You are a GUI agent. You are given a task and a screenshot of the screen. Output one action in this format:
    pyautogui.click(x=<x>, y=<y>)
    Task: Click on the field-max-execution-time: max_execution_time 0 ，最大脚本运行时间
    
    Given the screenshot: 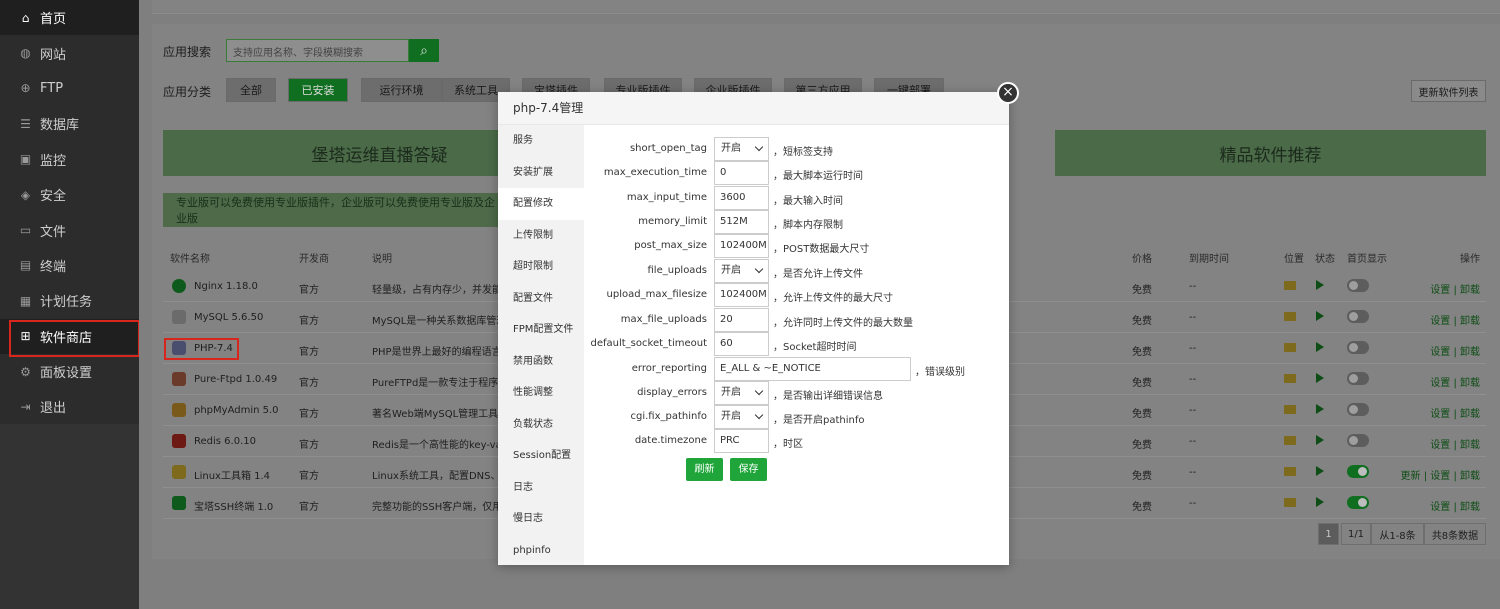 What is the action you would take?
    pyautogui.click(x=796, y=173)
    